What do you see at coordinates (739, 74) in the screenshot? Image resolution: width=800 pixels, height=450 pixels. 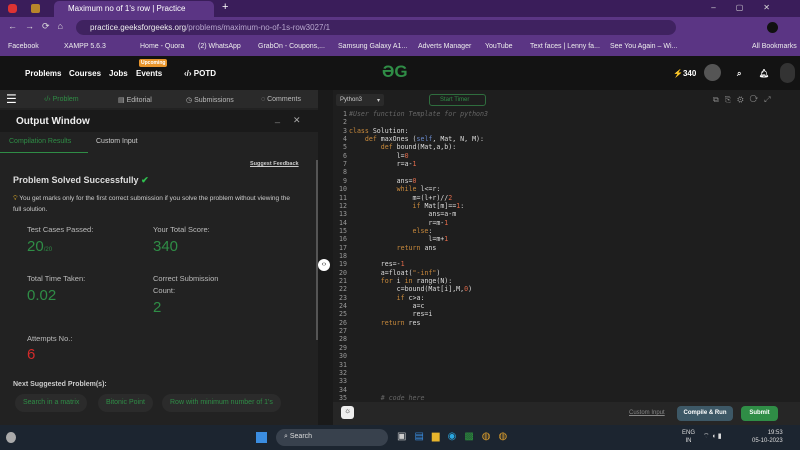 I see `search-icon: ⌕` at bounding box center [739, 74].